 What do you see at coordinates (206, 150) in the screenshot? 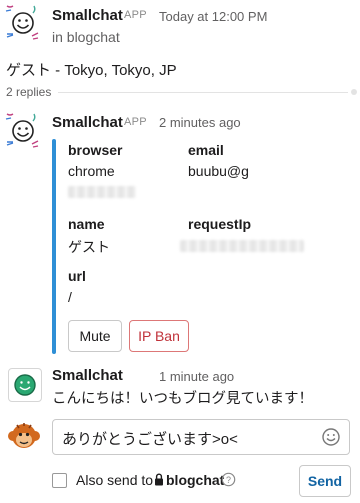
I see `field-label-email: email` at bounding box center [206, 150].